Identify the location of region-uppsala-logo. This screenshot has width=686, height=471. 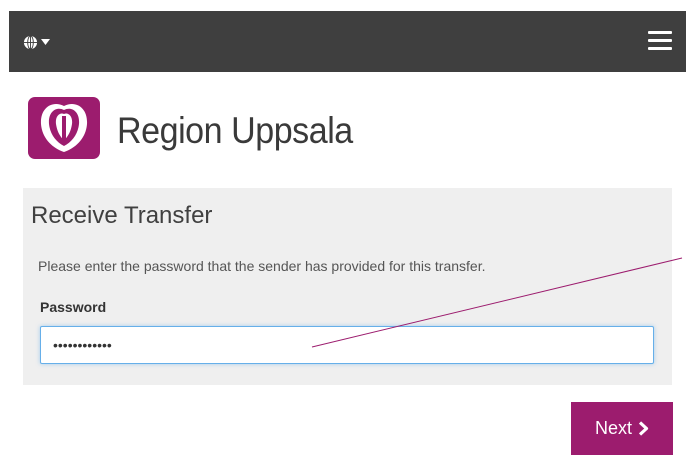
(64, 130).